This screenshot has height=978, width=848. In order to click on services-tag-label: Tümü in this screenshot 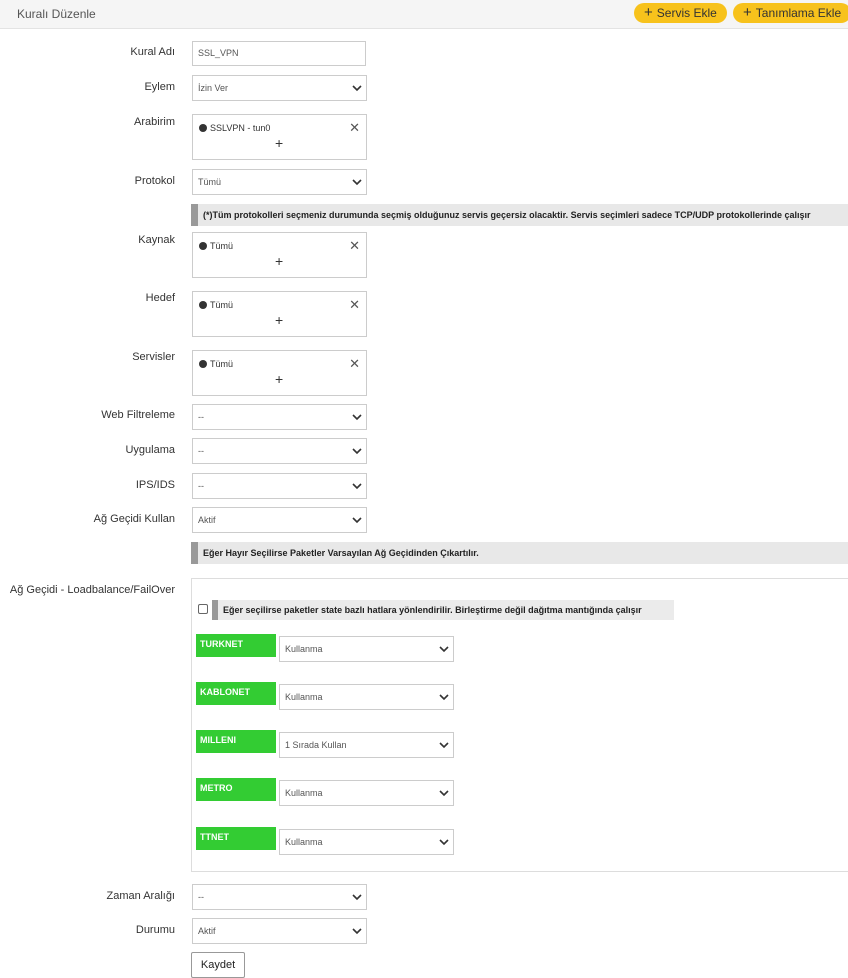, I will do `click(222, 364)`.